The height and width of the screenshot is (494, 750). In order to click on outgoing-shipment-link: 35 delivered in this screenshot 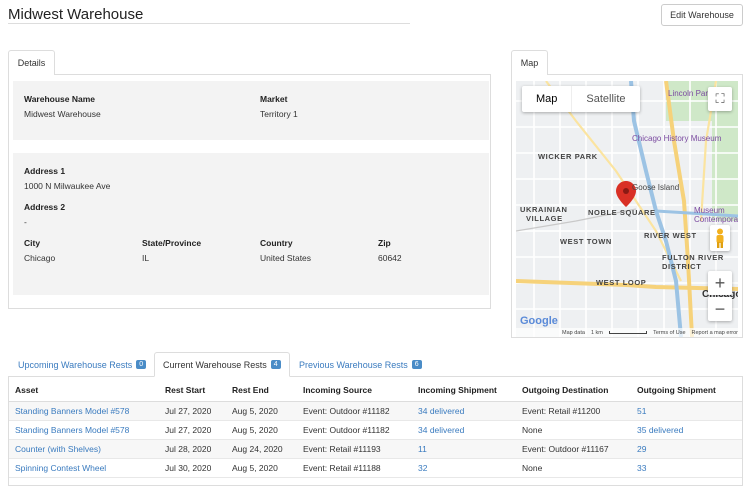, I will do `click(686, 430)`.